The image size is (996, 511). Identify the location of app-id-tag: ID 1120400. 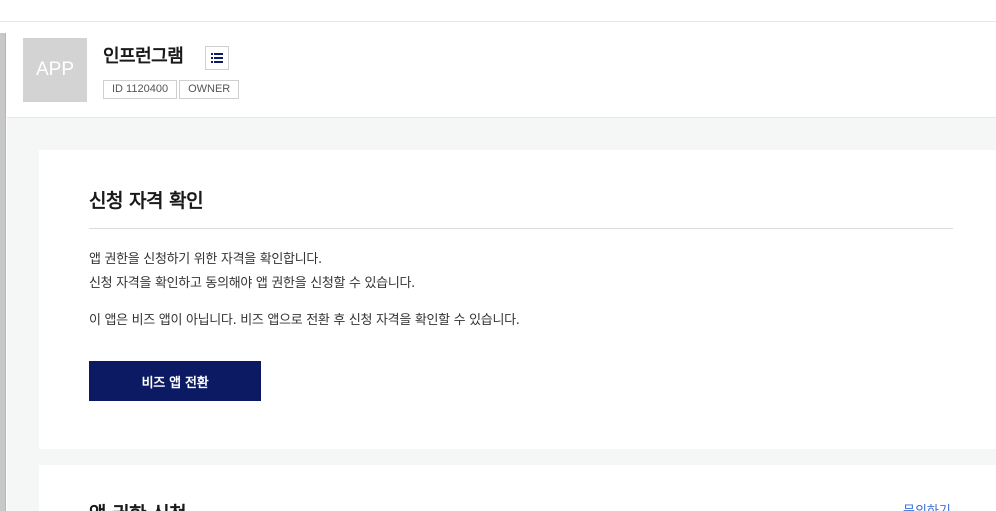
(140, 89).